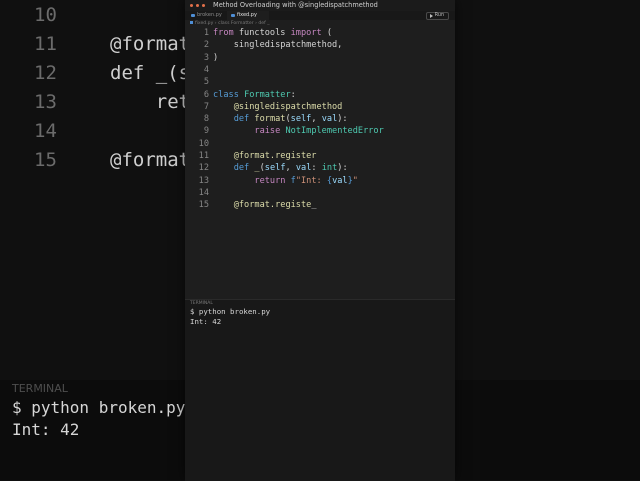 The width and height of the screenshot is (640, 481). Describe the element at coordinates (267, 131) in the screenshot. I see `code-token: raise` at that location.